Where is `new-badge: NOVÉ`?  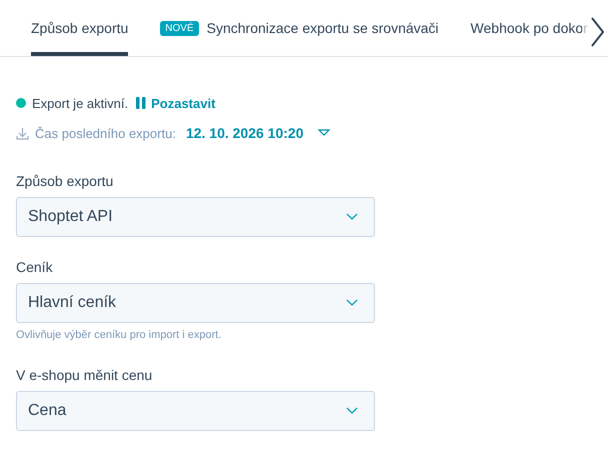
new-badge: NOVÉ is located at coordinates (179, 28).